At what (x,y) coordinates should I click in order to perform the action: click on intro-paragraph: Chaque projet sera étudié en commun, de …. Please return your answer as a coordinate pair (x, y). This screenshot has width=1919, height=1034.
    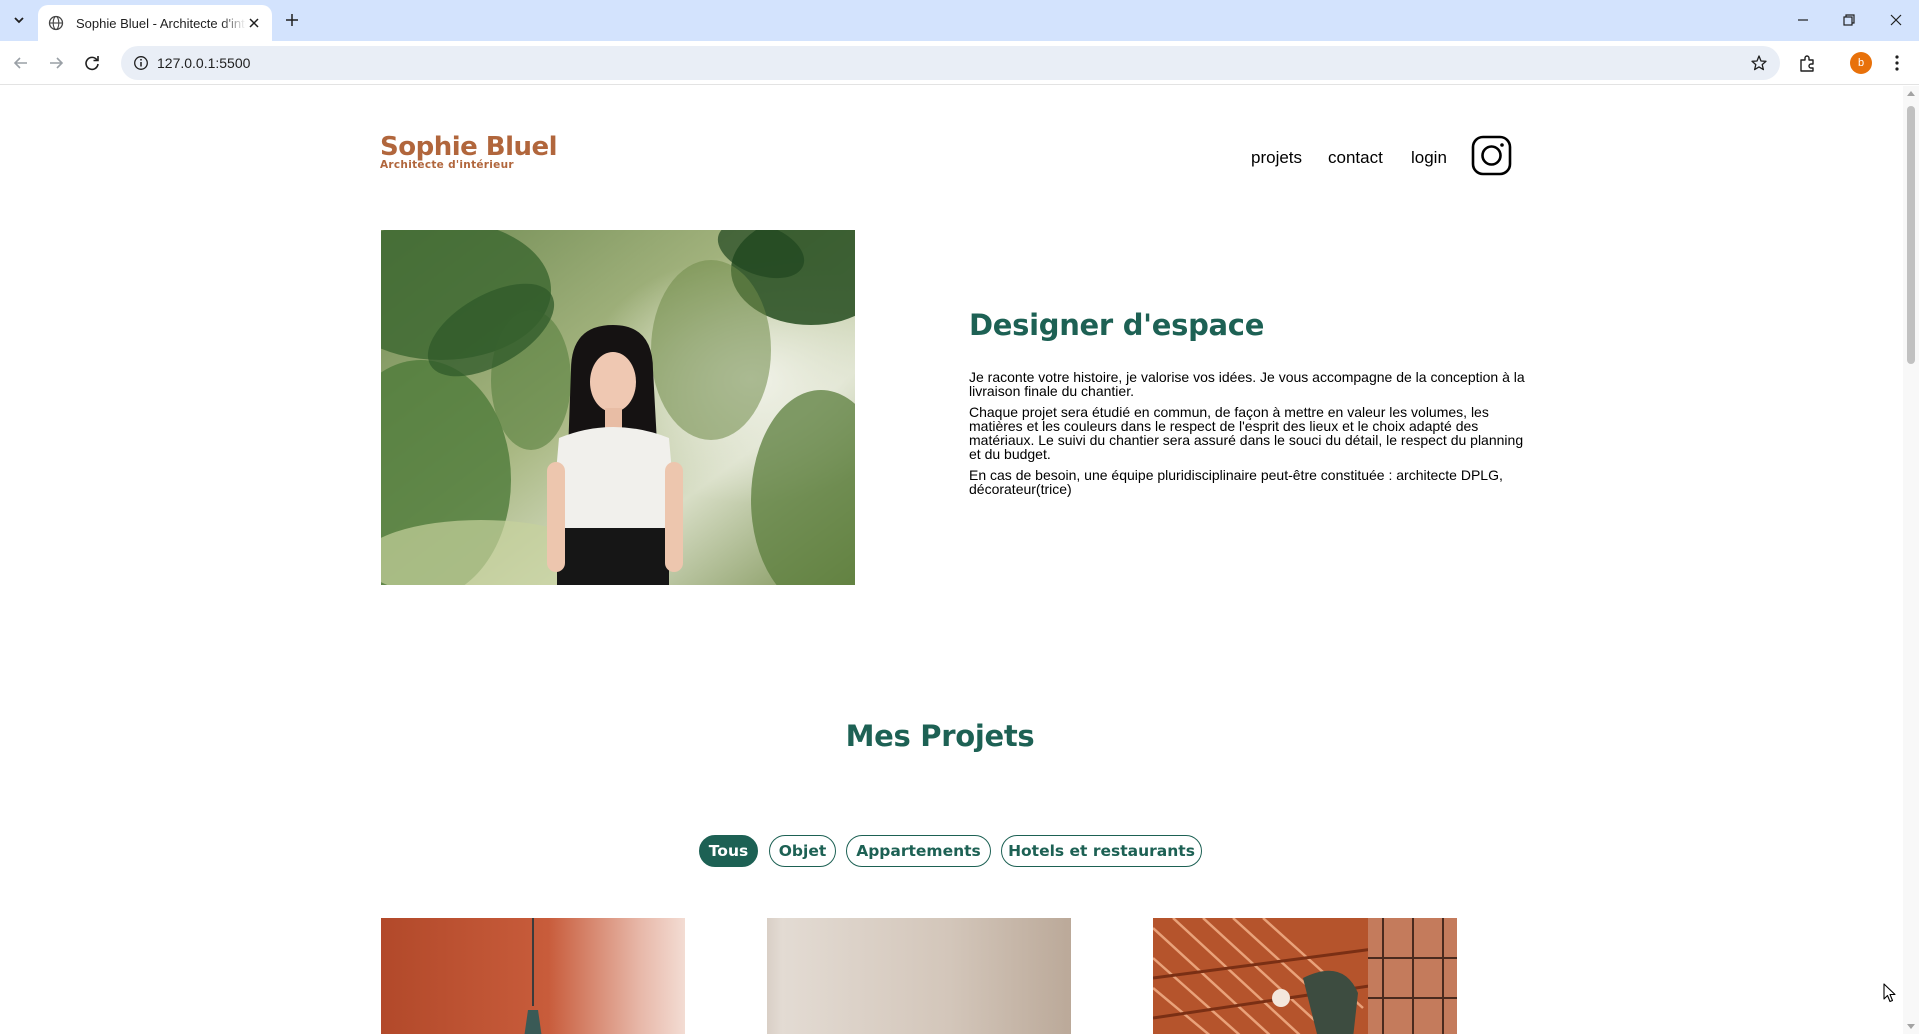
    Looking at the image, I should click on (1246, 433).